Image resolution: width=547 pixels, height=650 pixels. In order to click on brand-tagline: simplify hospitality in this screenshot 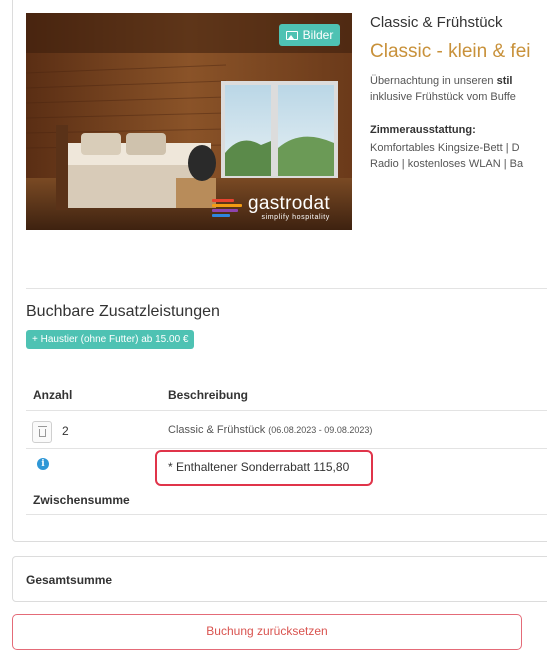, I will do `click(295, 217)`.